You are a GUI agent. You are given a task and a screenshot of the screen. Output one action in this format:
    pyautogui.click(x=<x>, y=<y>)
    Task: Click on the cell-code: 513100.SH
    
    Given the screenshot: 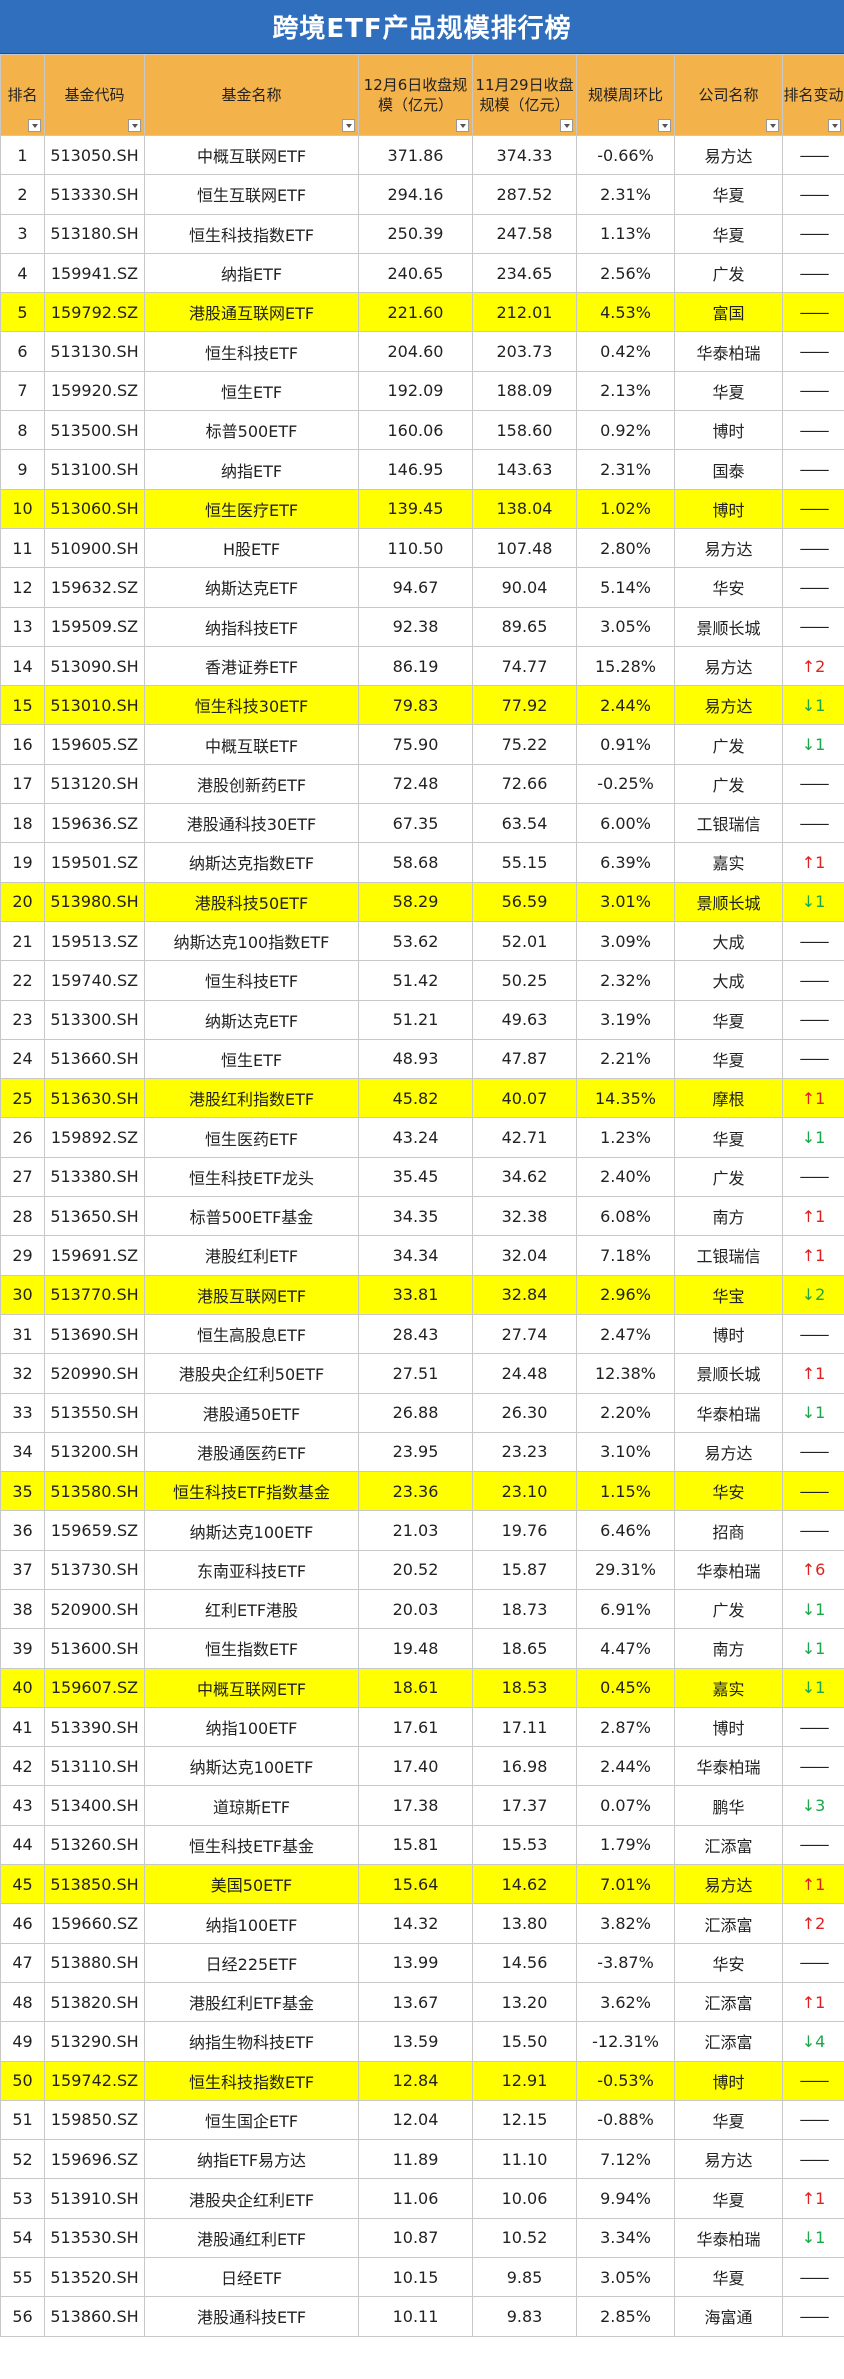 What is the action you would take?
    pyautogui.click(x=94, y=469)
    